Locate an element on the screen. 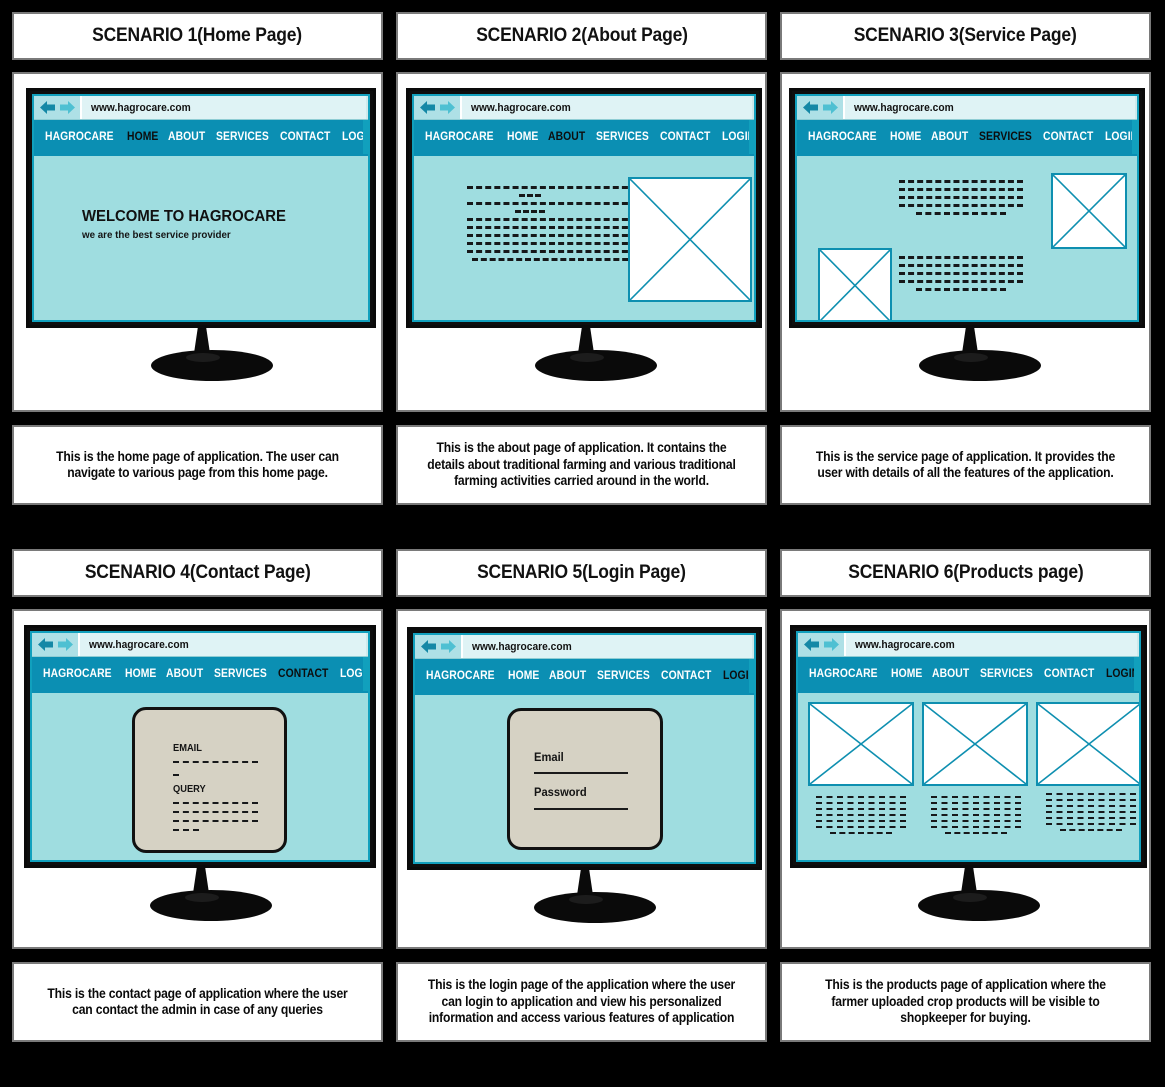 The image size is (1165, 1087). login-form-card: Email Password is located at coordinates (585, 779).